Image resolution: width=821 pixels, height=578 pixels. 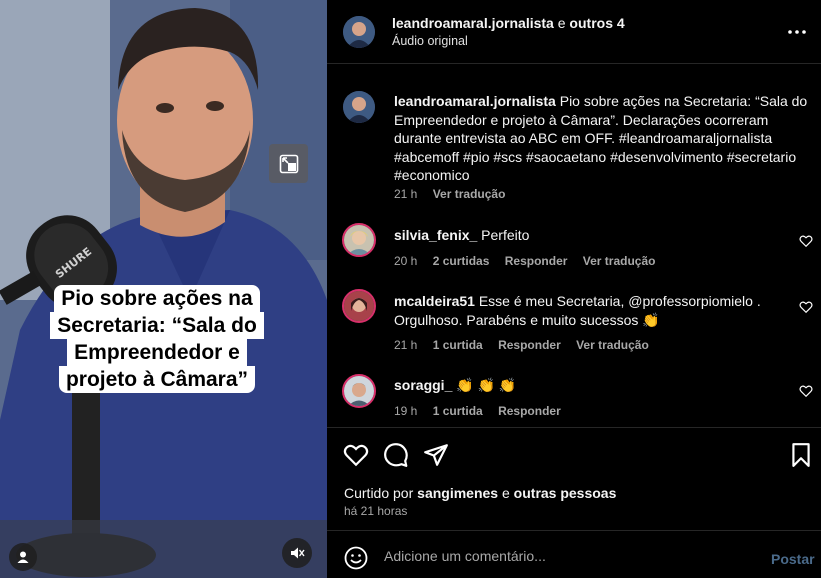 I want to click on expand-icon, so click(x=288, y=163).